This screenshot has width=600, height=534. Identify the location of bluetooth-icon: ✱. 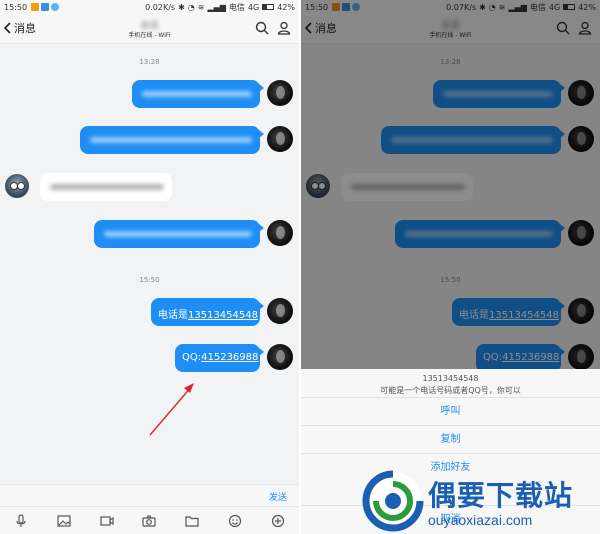
(181, 7).